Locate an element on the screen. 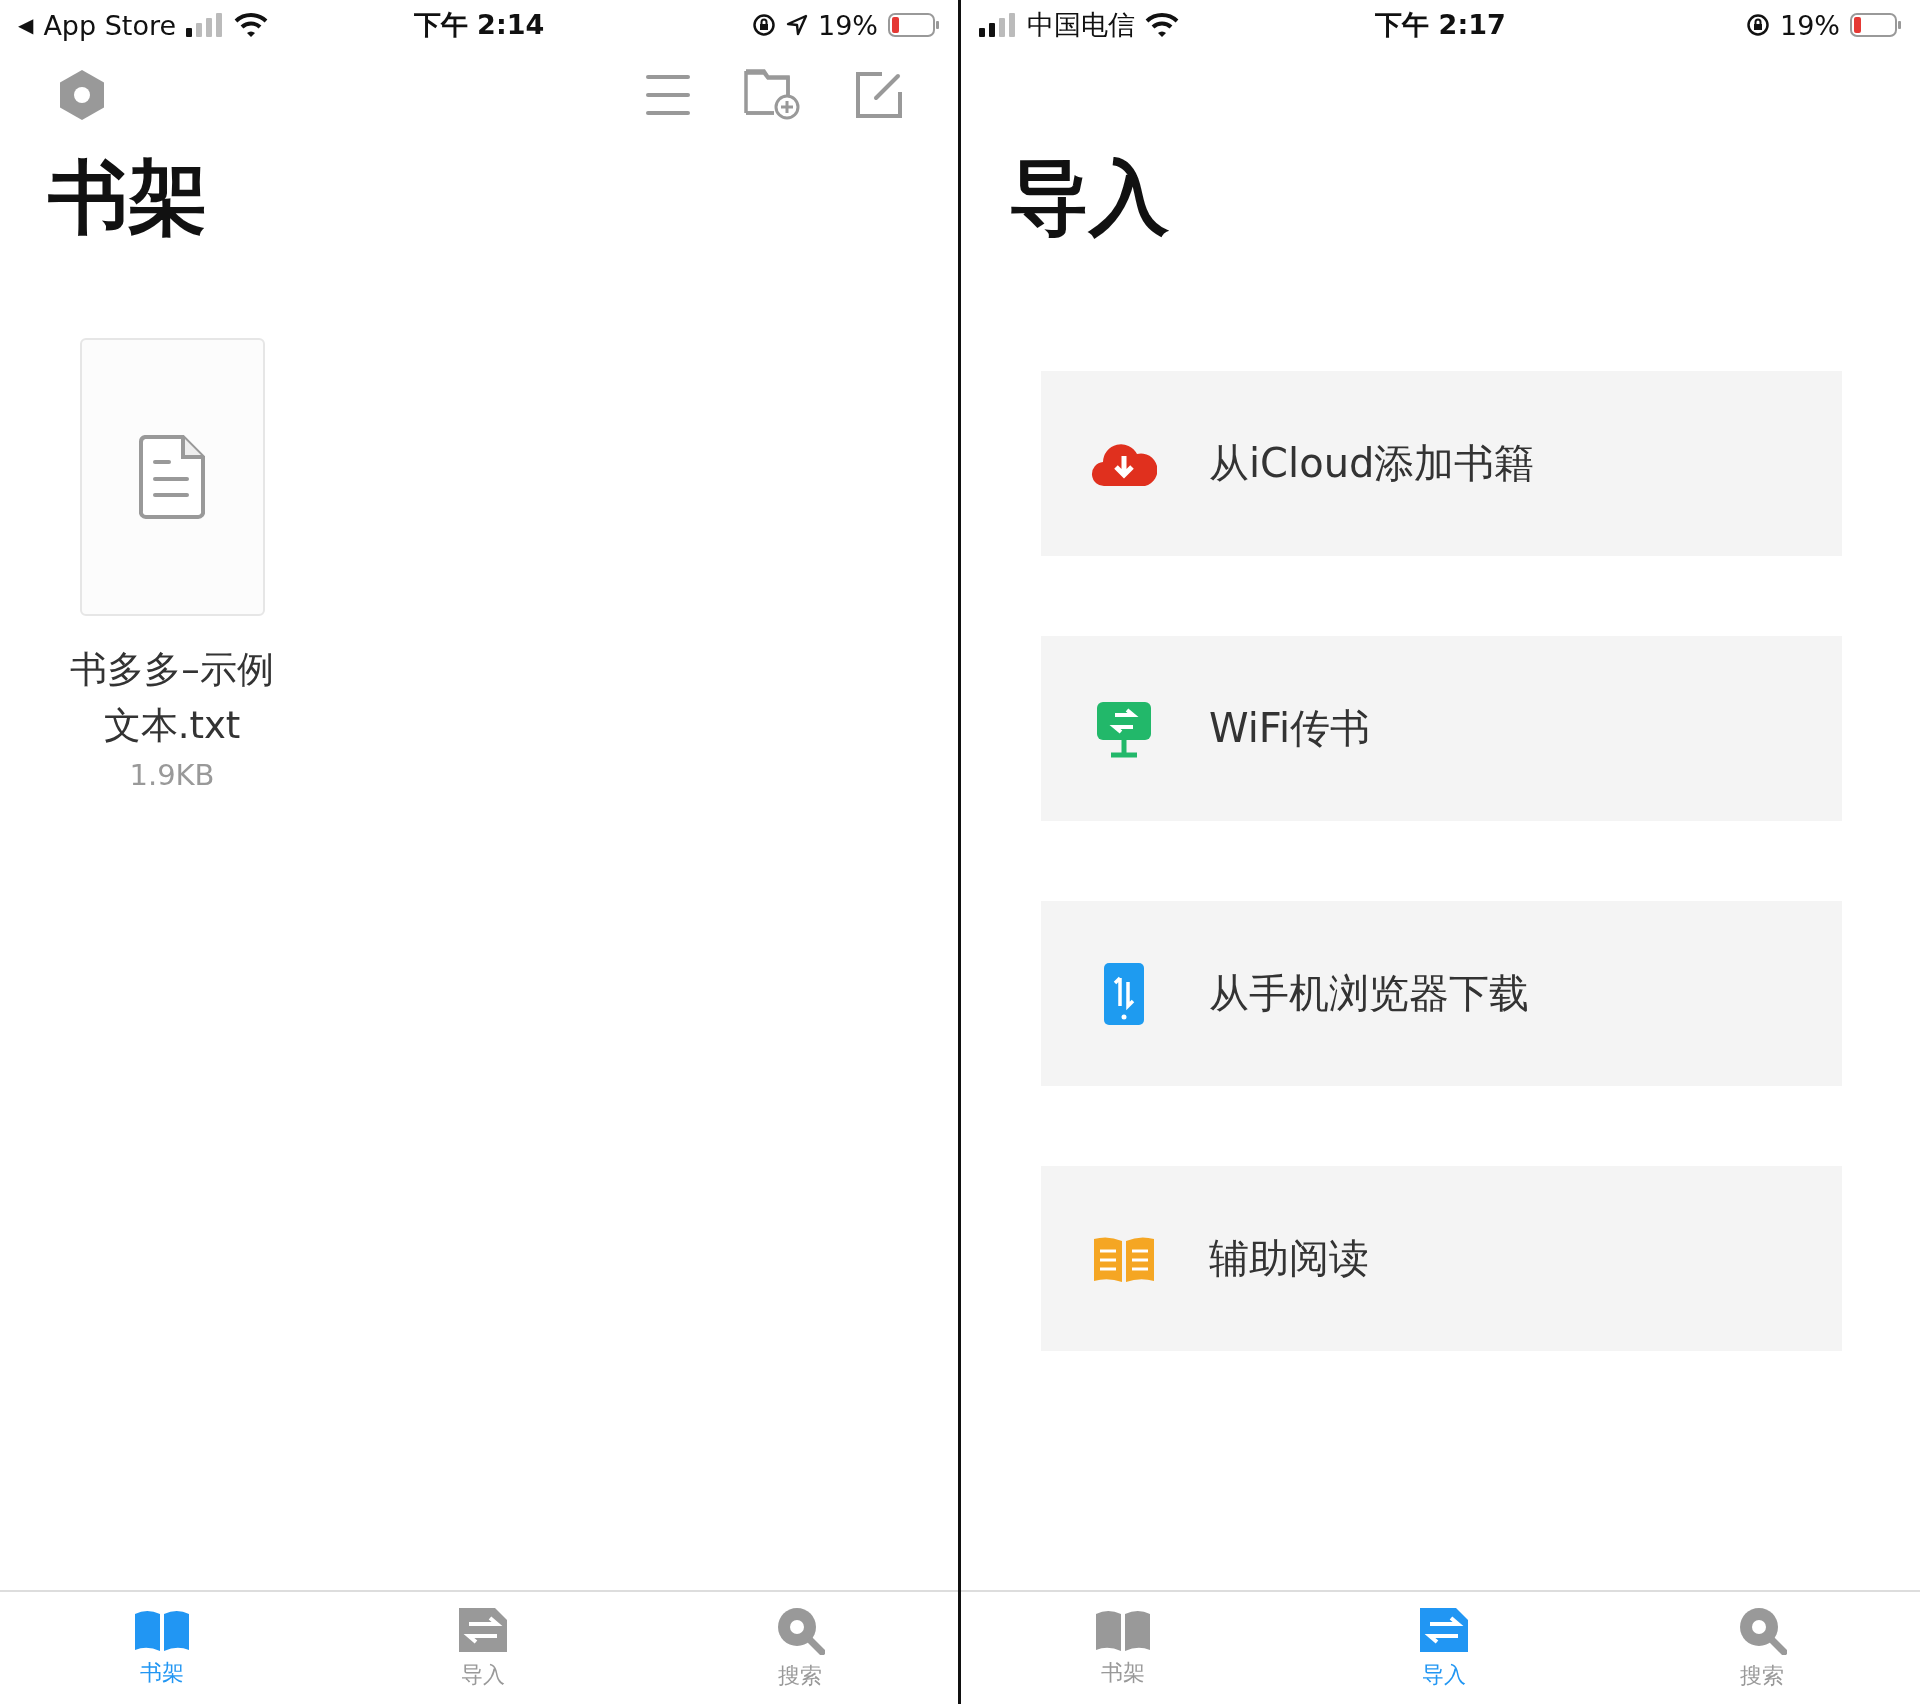  carrier-label: App Store is located at coordinates (110, 25).